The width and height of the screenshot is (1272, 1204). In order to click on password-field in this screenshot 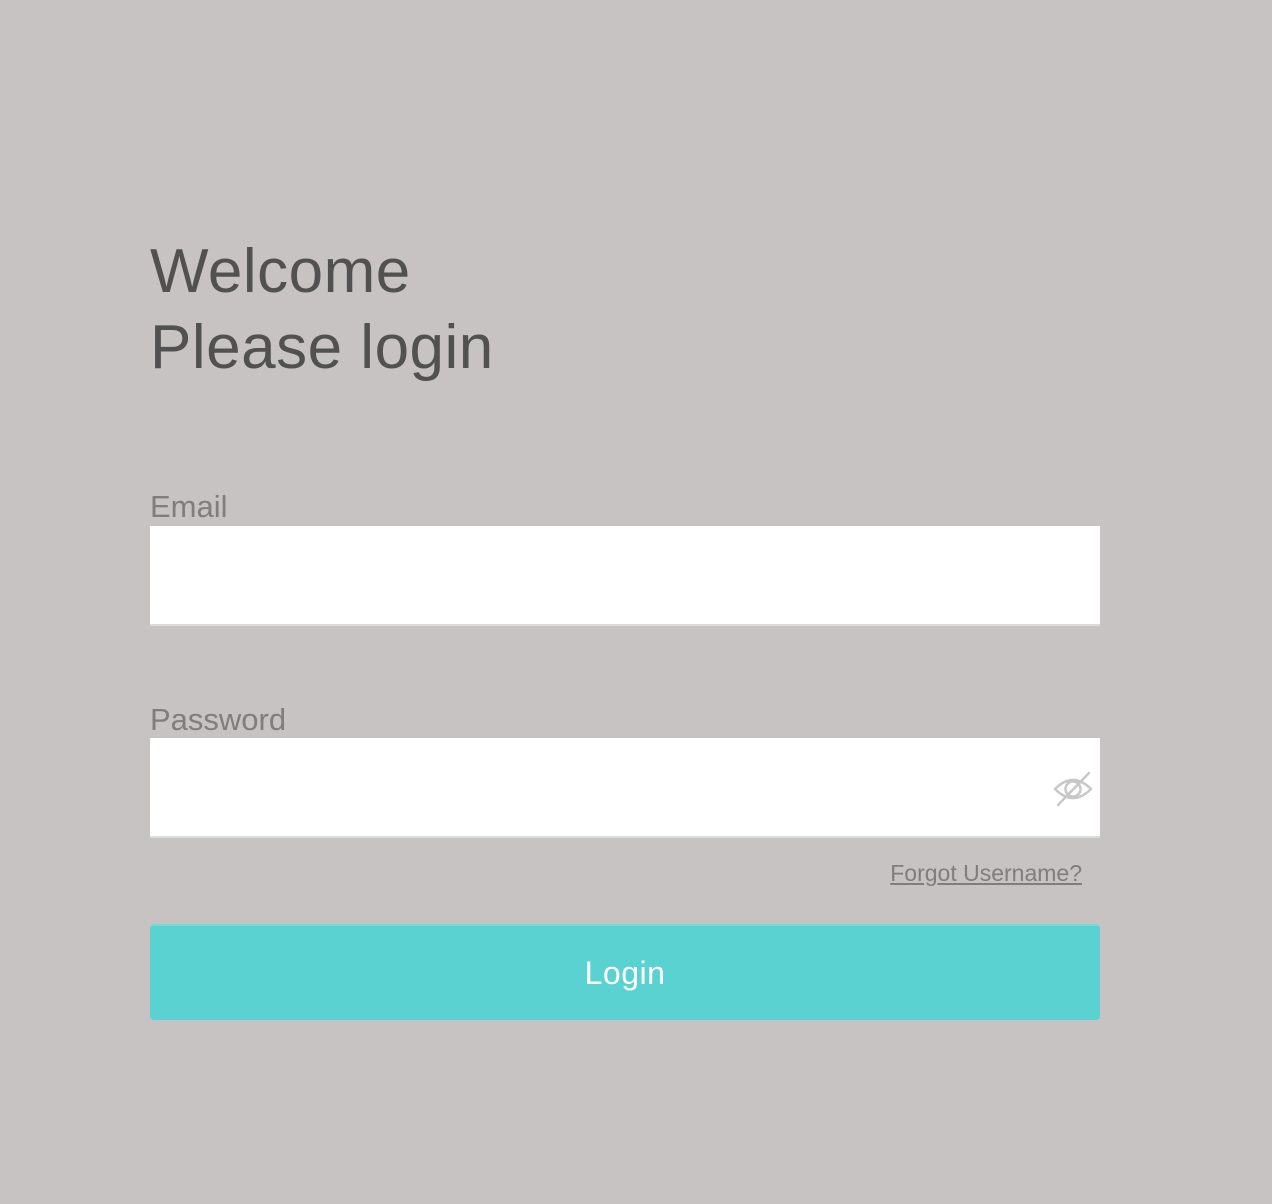, I will do `click(625, 788)`.